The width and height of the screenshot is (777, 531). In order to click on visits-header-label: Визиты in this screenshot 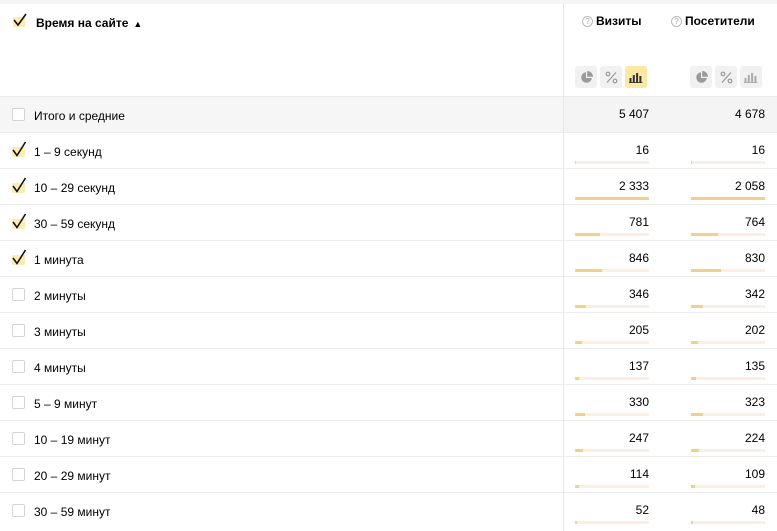, I will do `click(619, 21)`.